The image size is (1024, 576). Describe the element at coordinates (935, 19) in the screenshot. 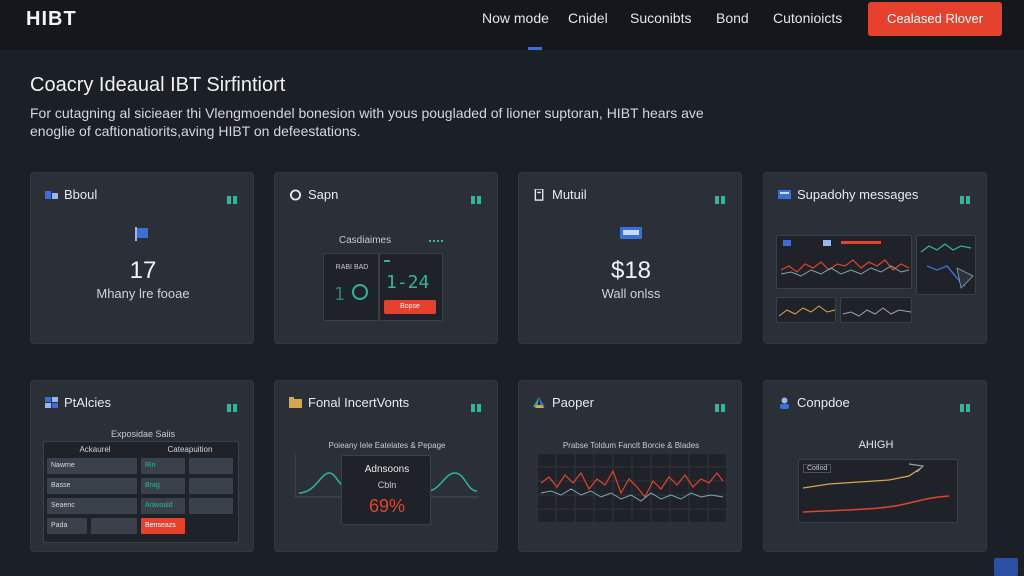

I see `cta-button: Cealased Rlover` at that location.